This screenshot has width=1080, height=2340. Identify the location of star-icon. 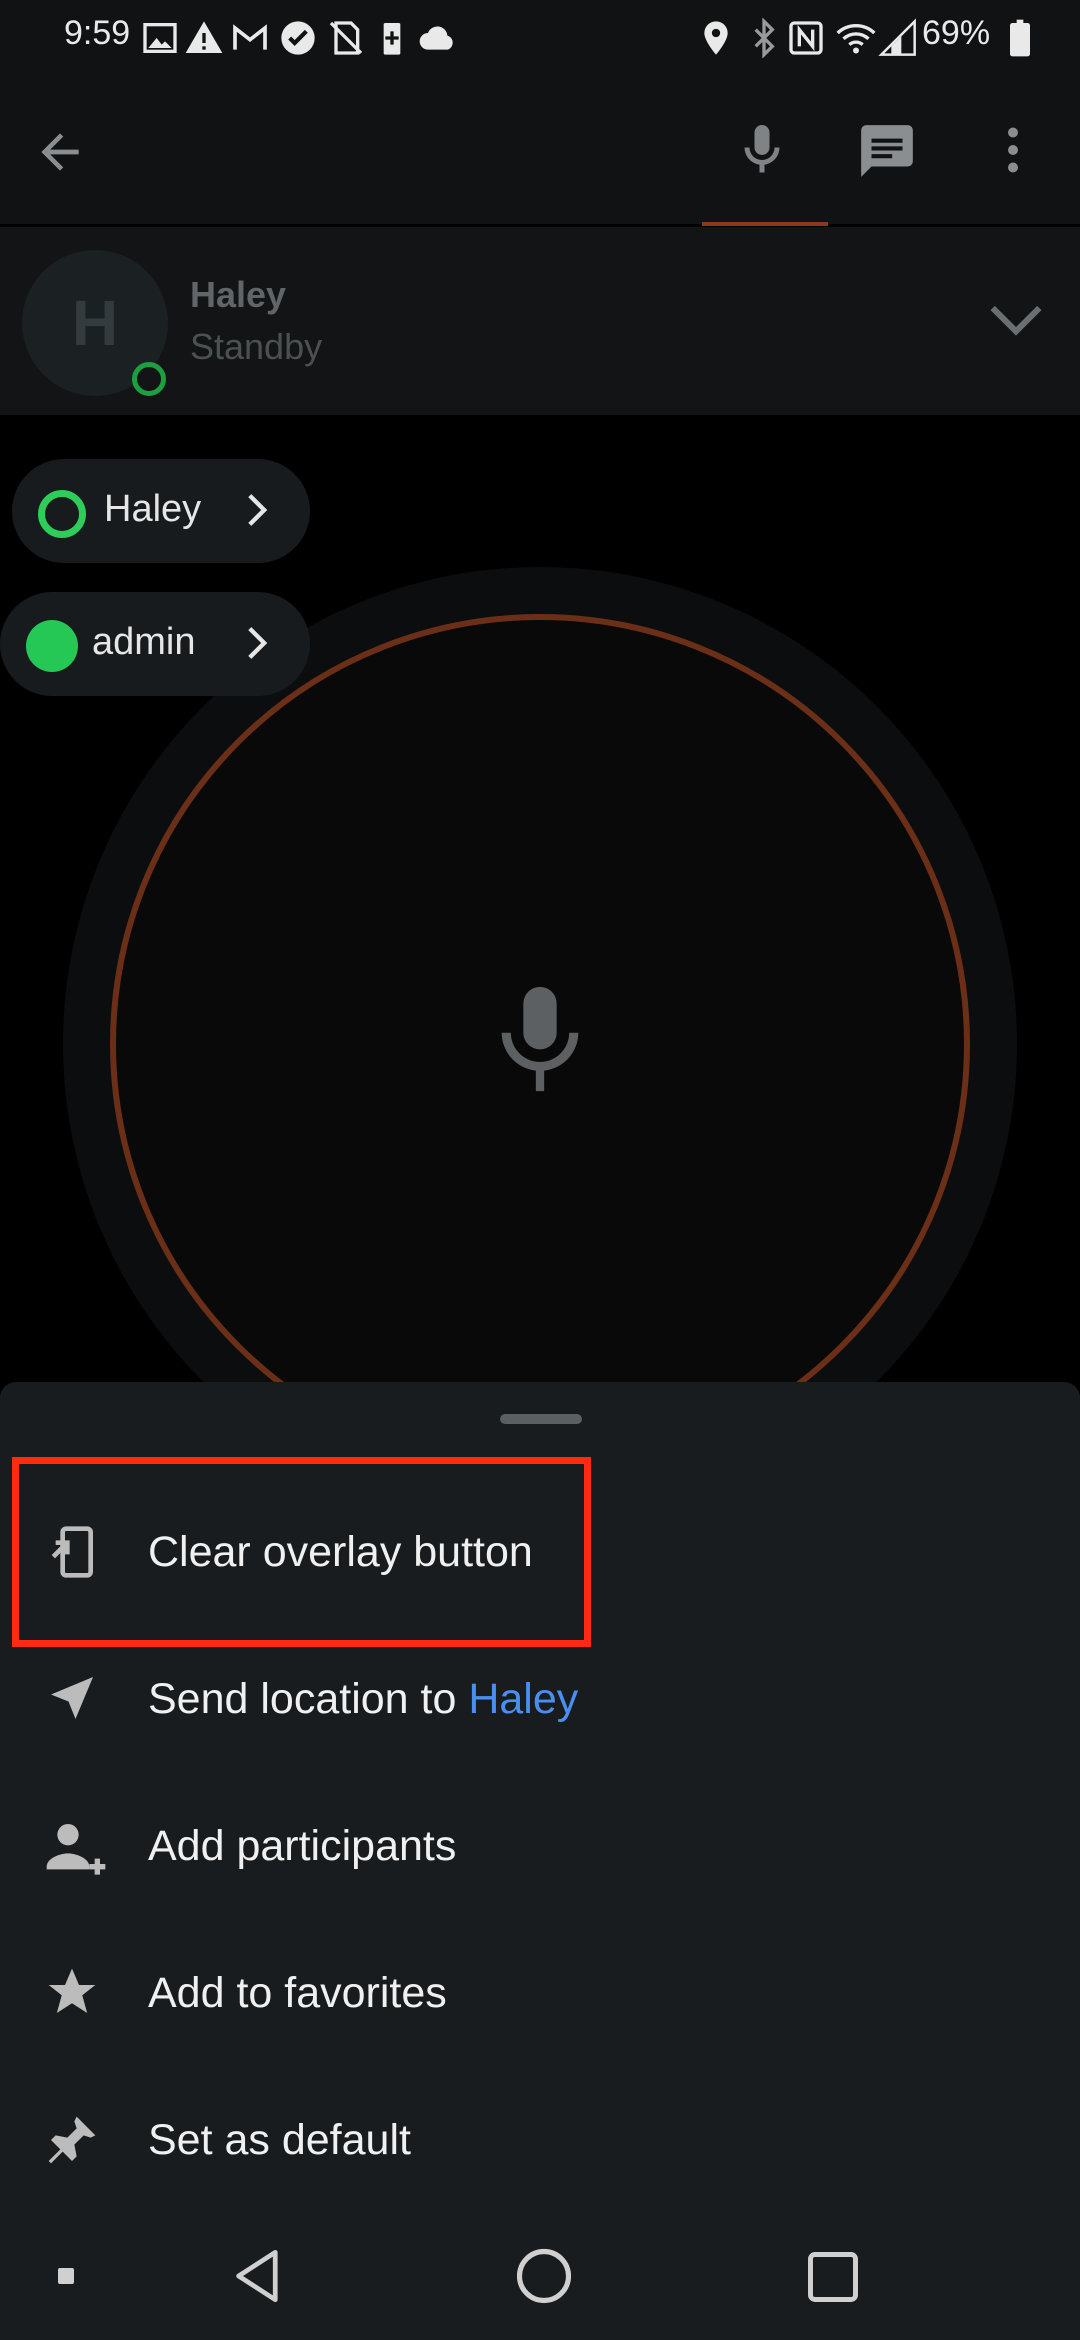
(72, 1990).